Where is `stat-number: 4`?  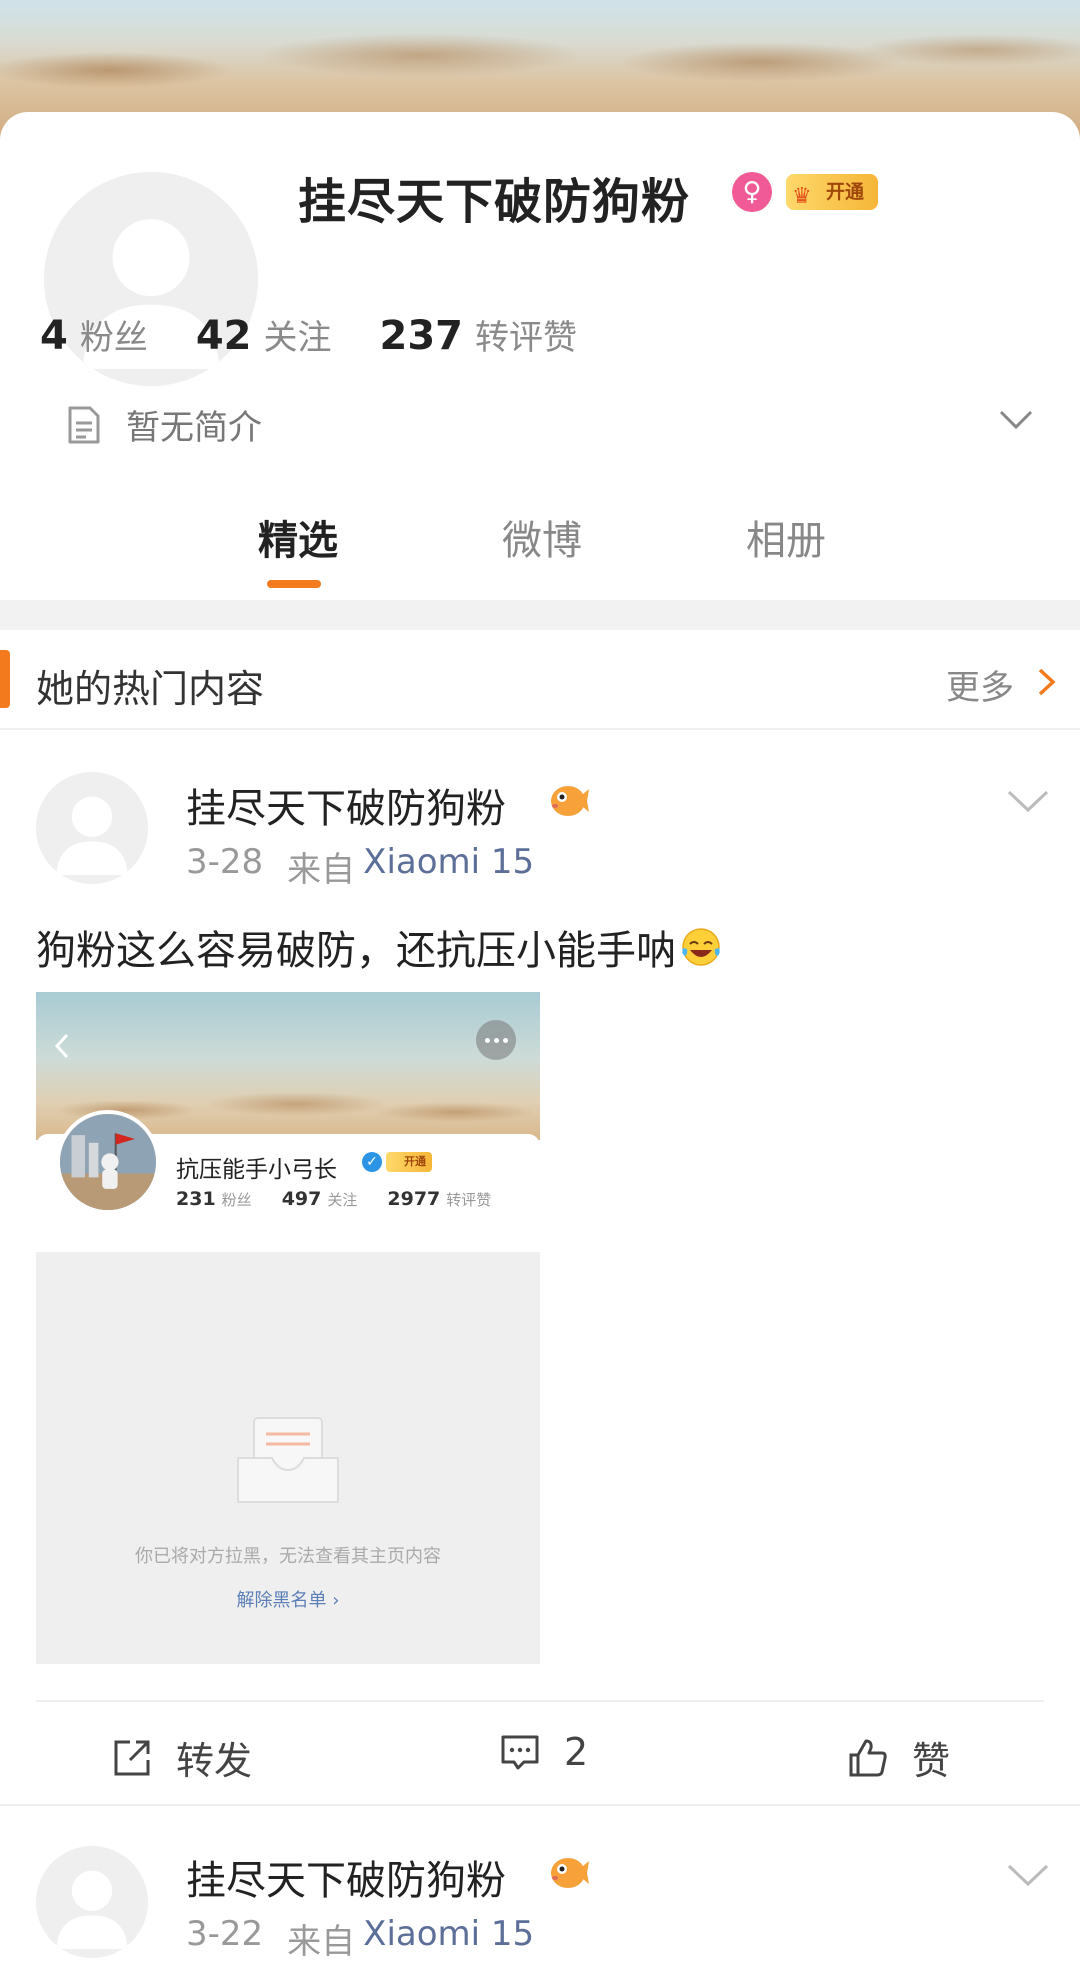
stat-number: 4 is located at coordinates (54, 336).